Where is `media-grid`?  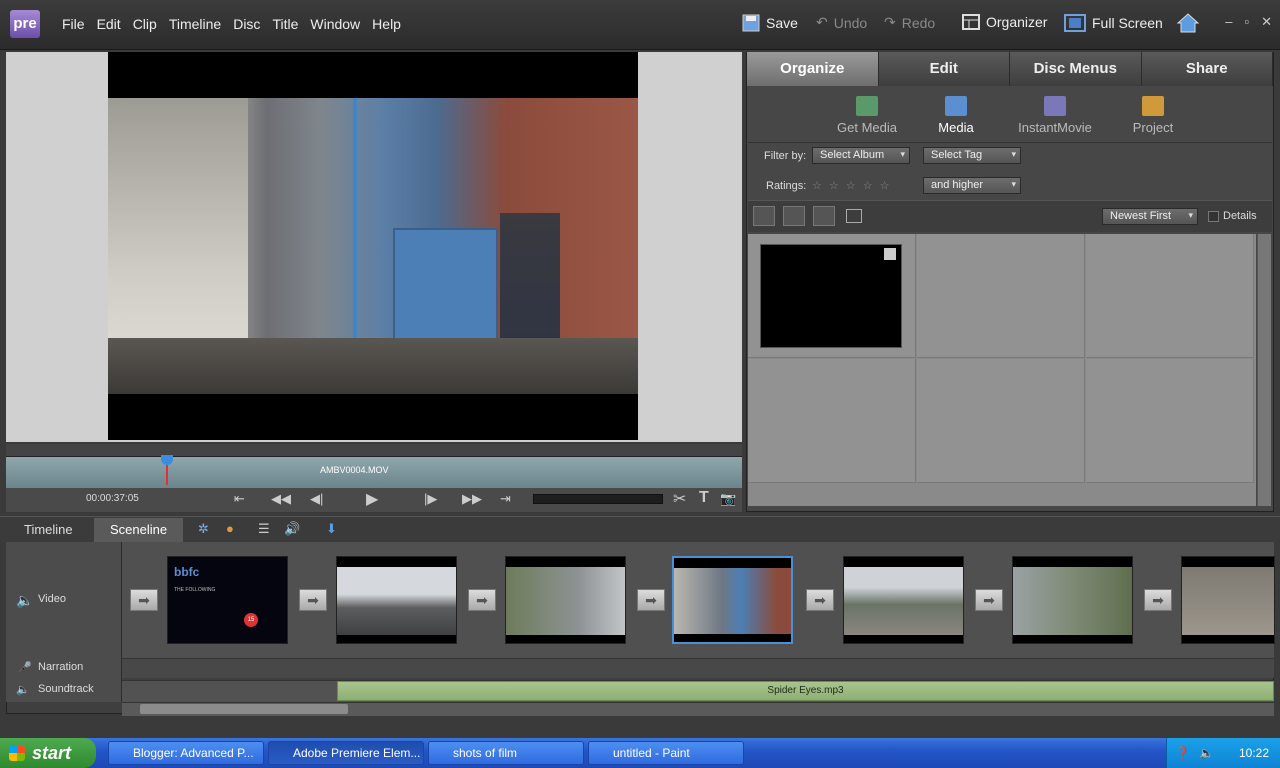
media-grid is located at coordinates (1002, 370).